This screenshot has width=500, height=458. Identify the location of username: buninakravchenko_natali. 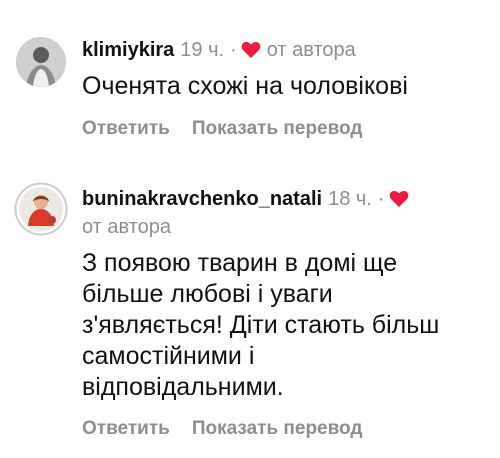
(202, 199).